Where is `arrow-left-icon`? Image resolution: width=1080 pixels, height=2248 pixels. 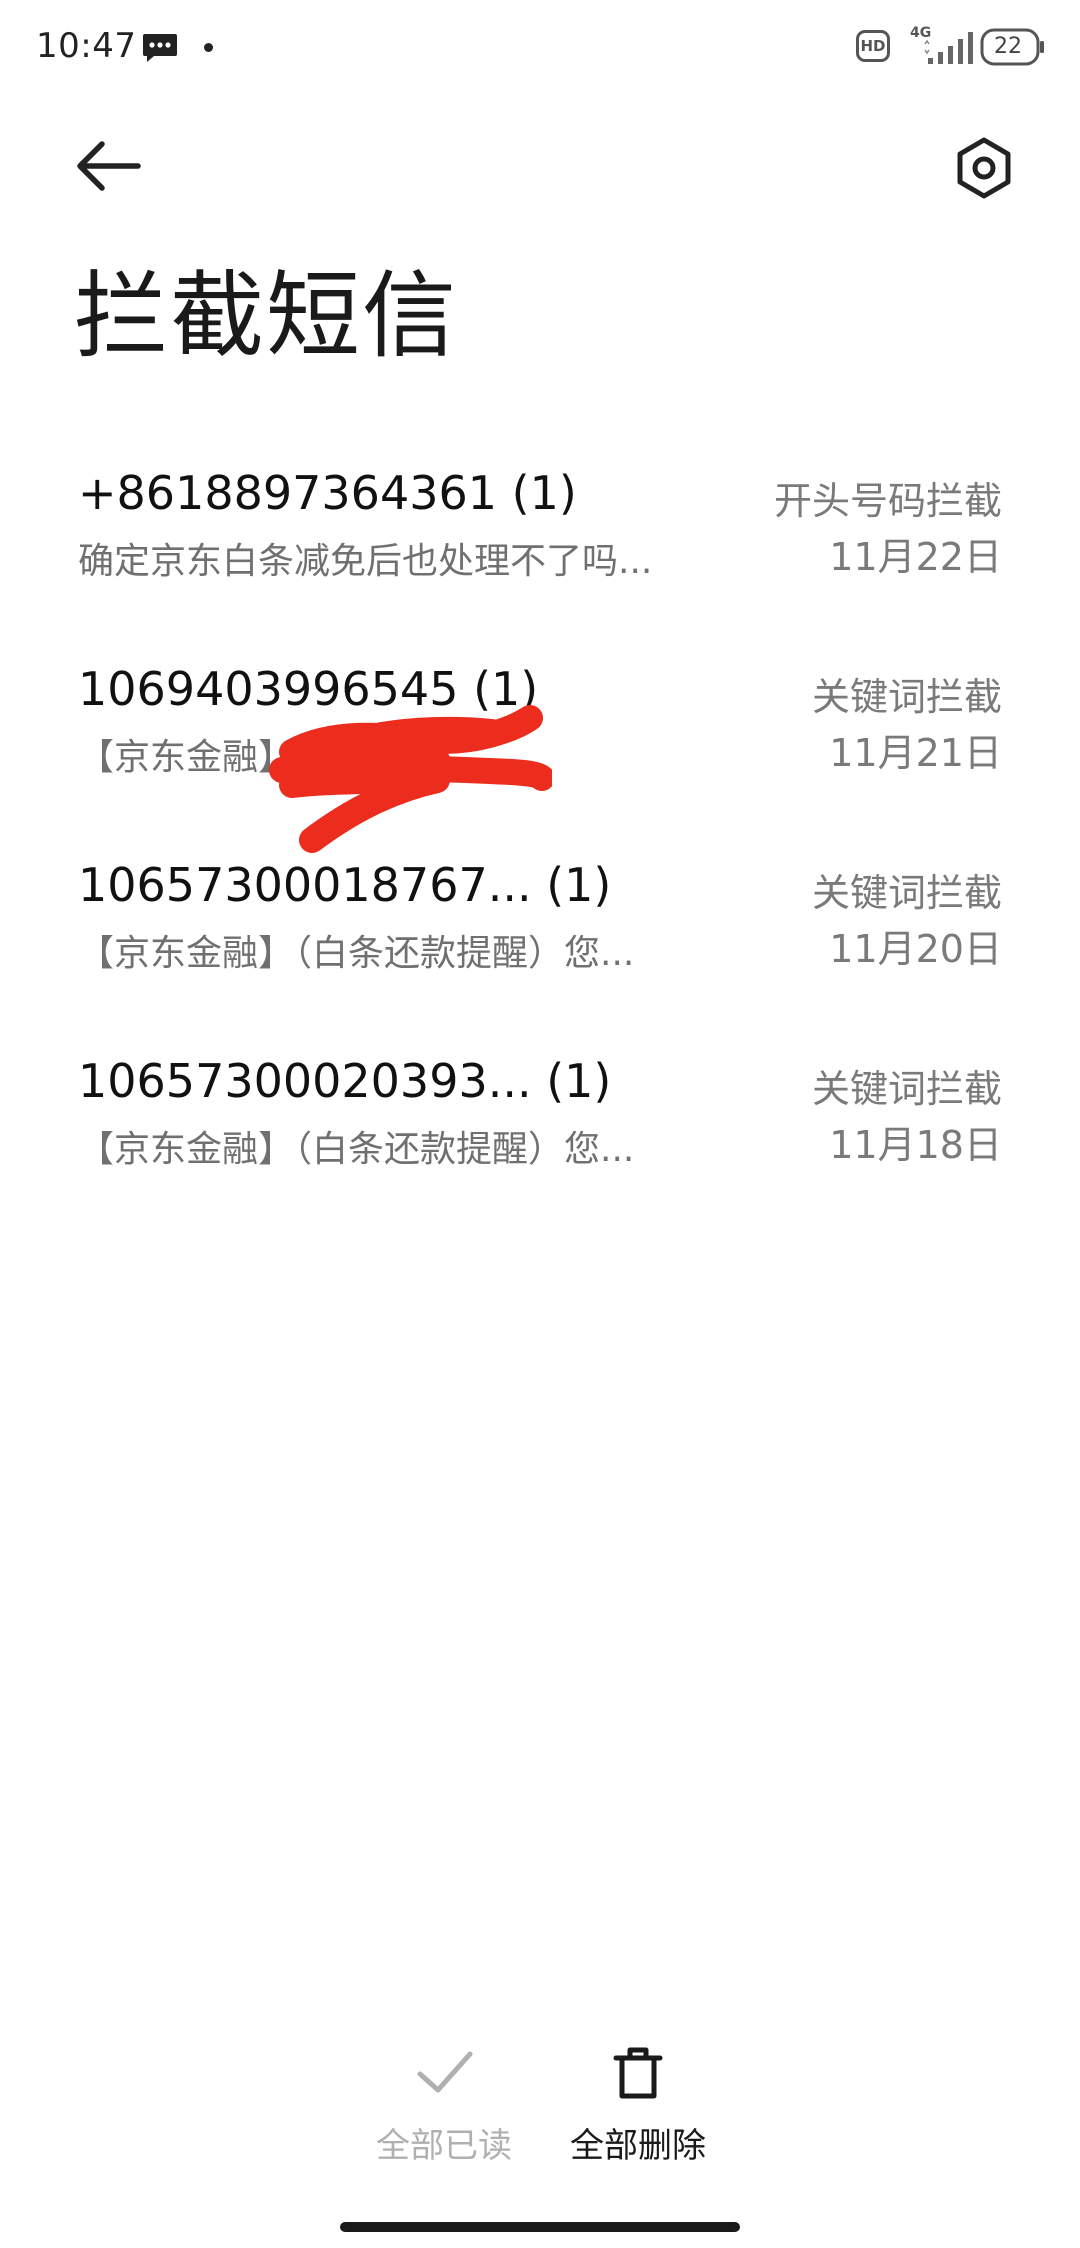 arrow-left-icon is located at coordinates (109, 166).